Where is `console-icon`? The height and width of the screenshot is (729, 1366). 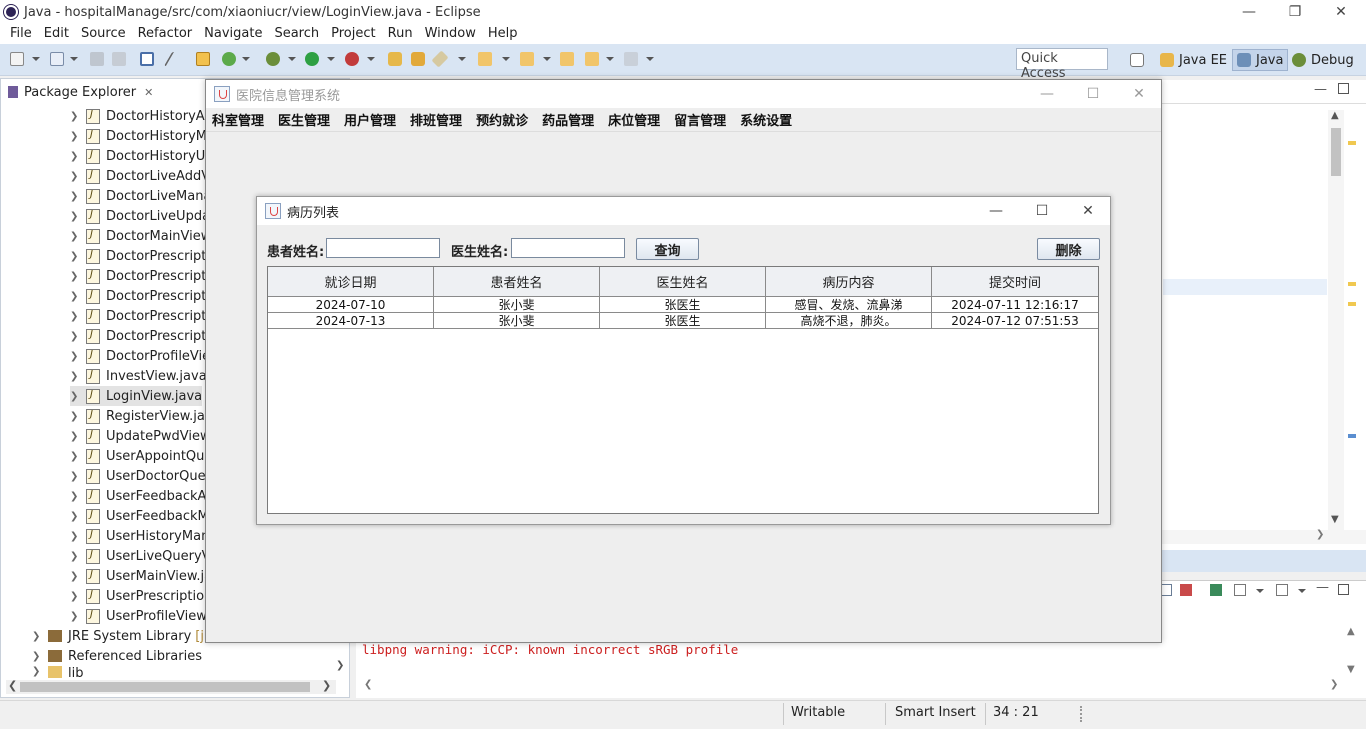 console-icon is located at coordinates (147, 59).